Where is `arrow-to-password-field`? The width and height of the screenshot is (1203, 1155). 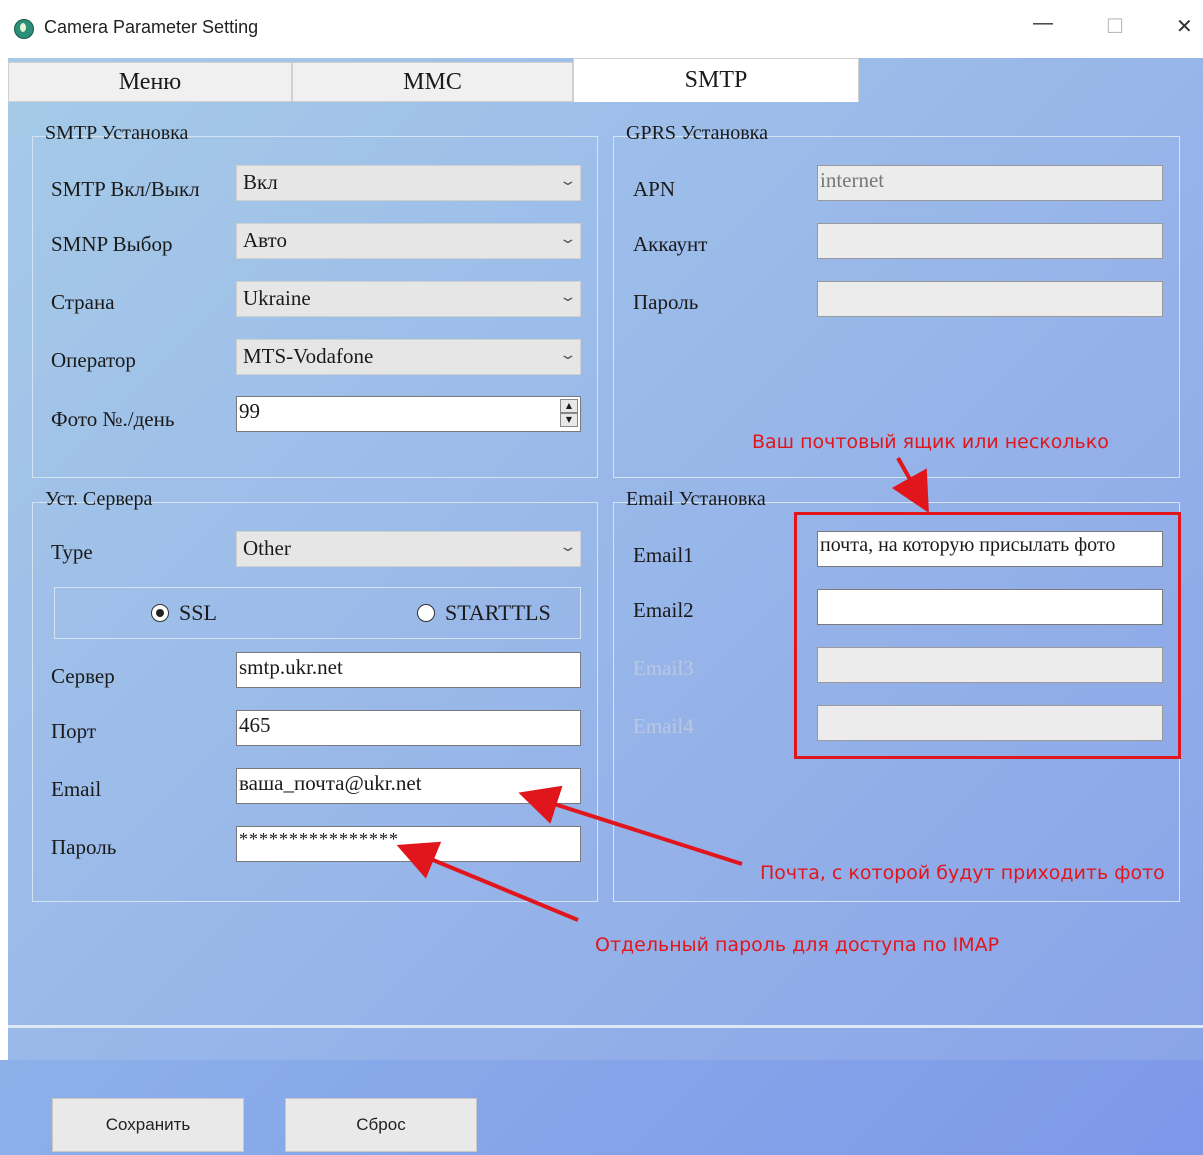
arrow-to-password-field is located at coordinates (487, 881).